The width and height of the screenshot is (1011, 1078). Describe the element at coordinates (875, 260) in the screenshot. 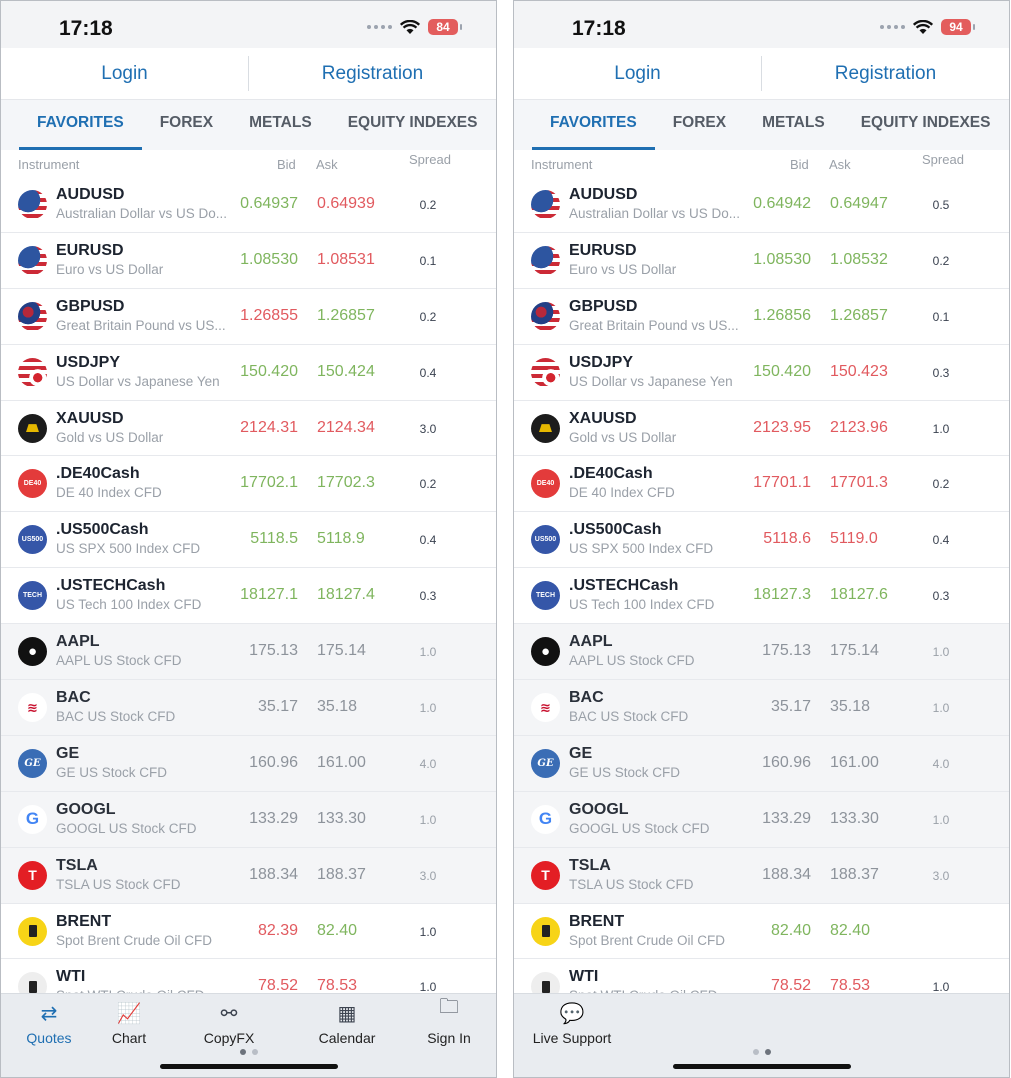

I see `ask-price: 1.08532` at that location.